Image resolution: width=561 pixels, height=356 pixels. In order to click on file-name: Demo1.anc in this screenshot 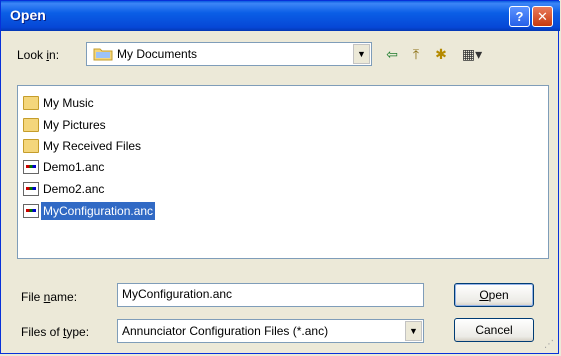, I will do `click(74, 167)`.